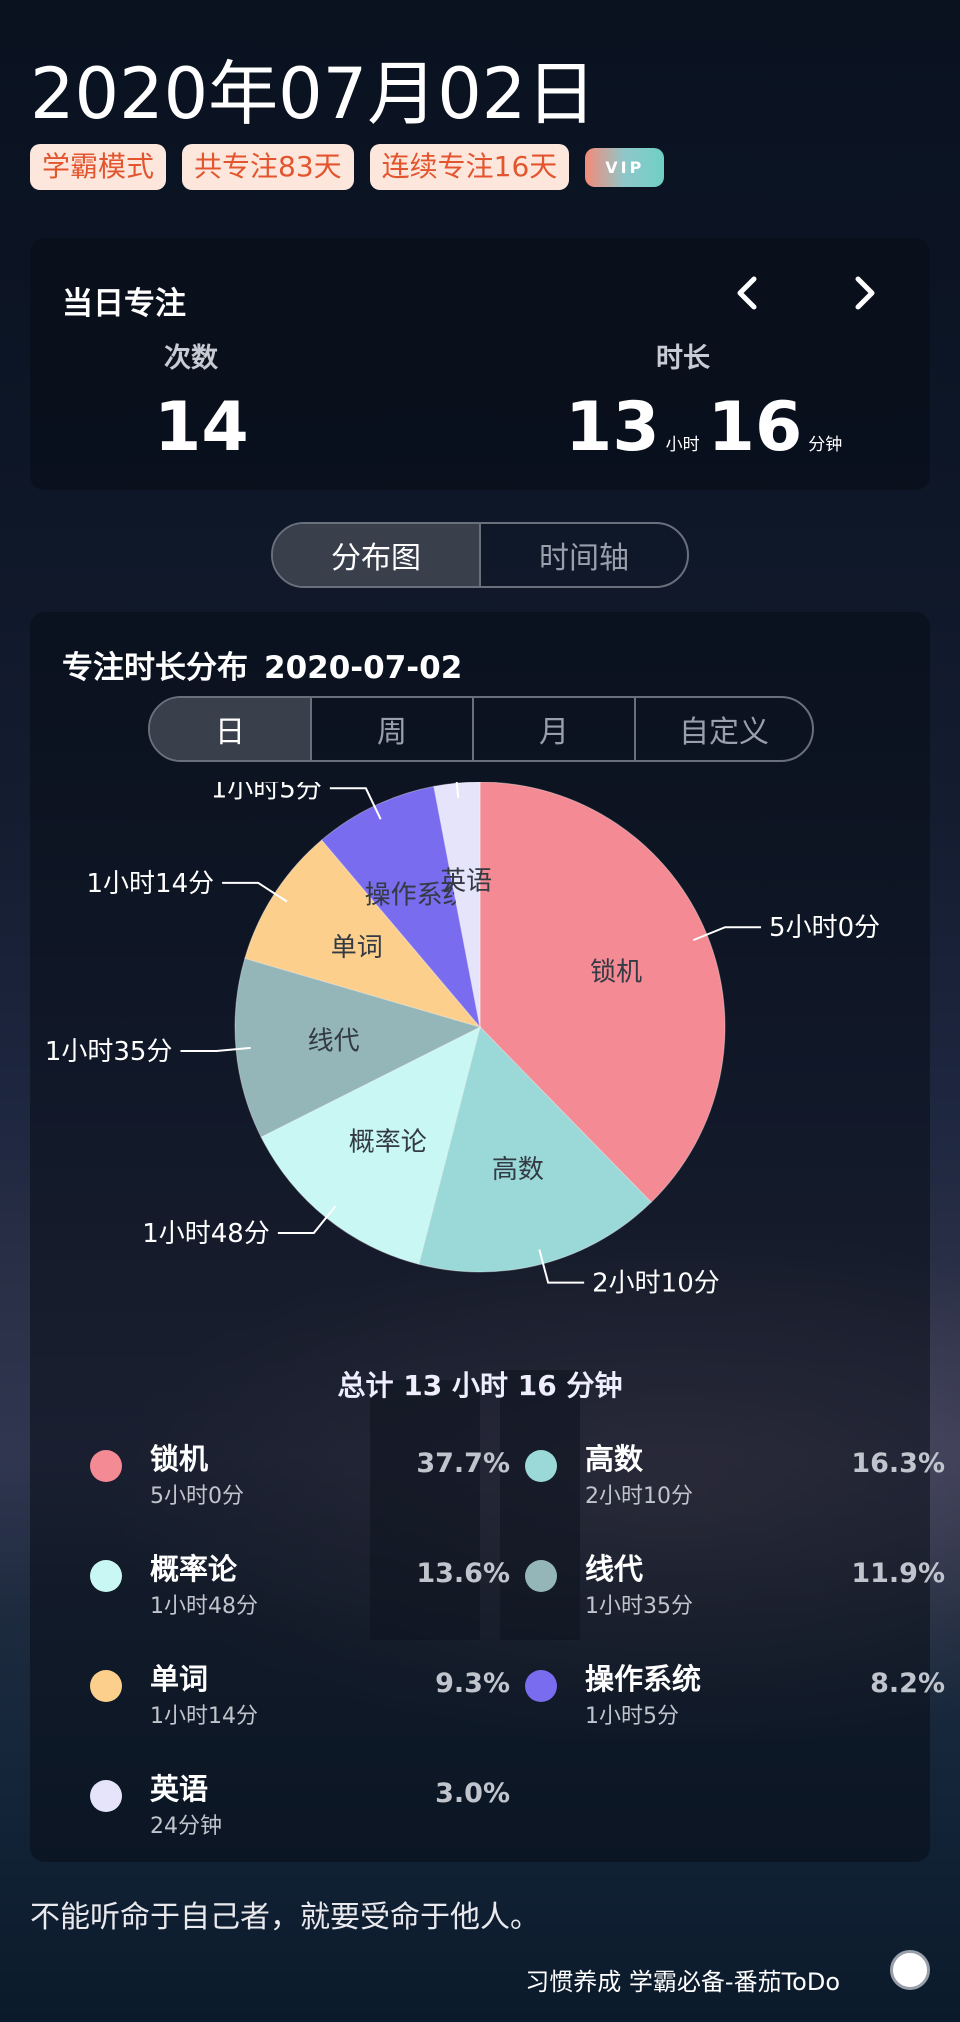 This screenshot has width=960, height=2022. Describe the element at coordinates (682, 445) in the screenshot. I see `hours-unit: 小时` at that location.